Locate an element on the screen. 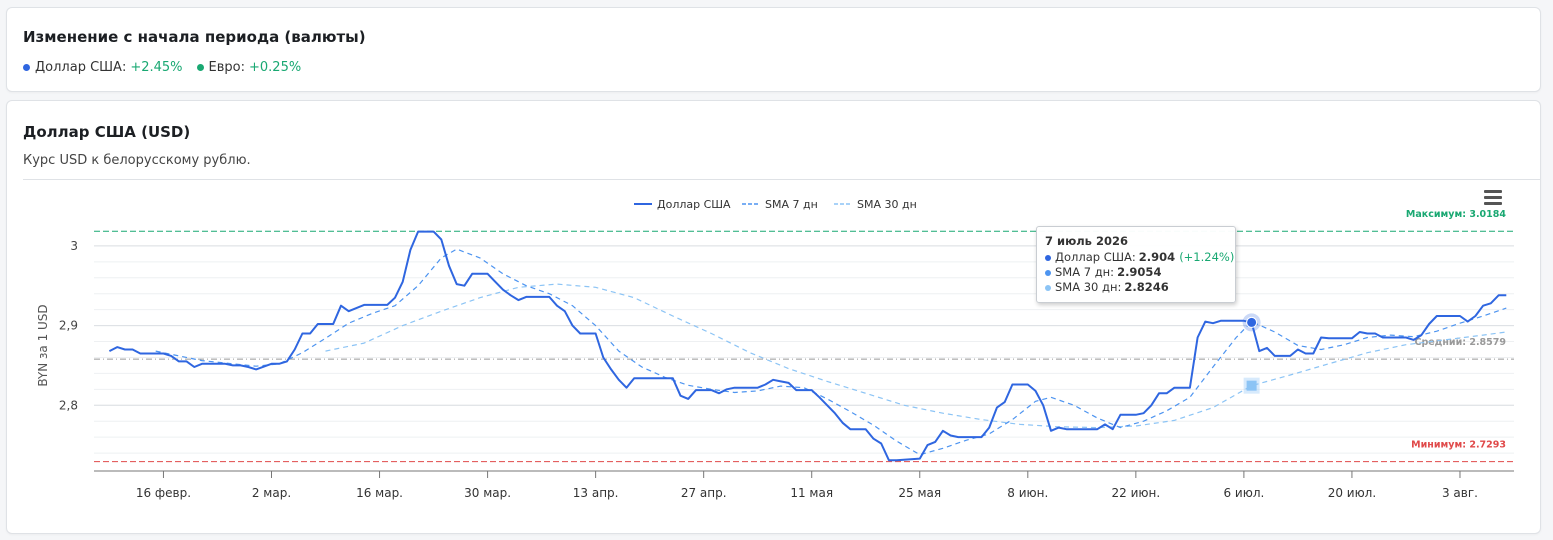  tooltip-usd-value: 2.904 is located at coordinates (1157, 257).